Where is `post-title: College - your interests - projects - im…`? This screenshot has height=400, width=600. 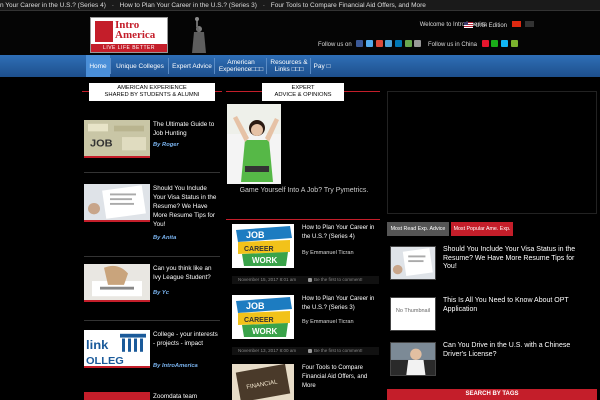 post-title: College - your interests - projects - im… is located at coordinates (187, 339).